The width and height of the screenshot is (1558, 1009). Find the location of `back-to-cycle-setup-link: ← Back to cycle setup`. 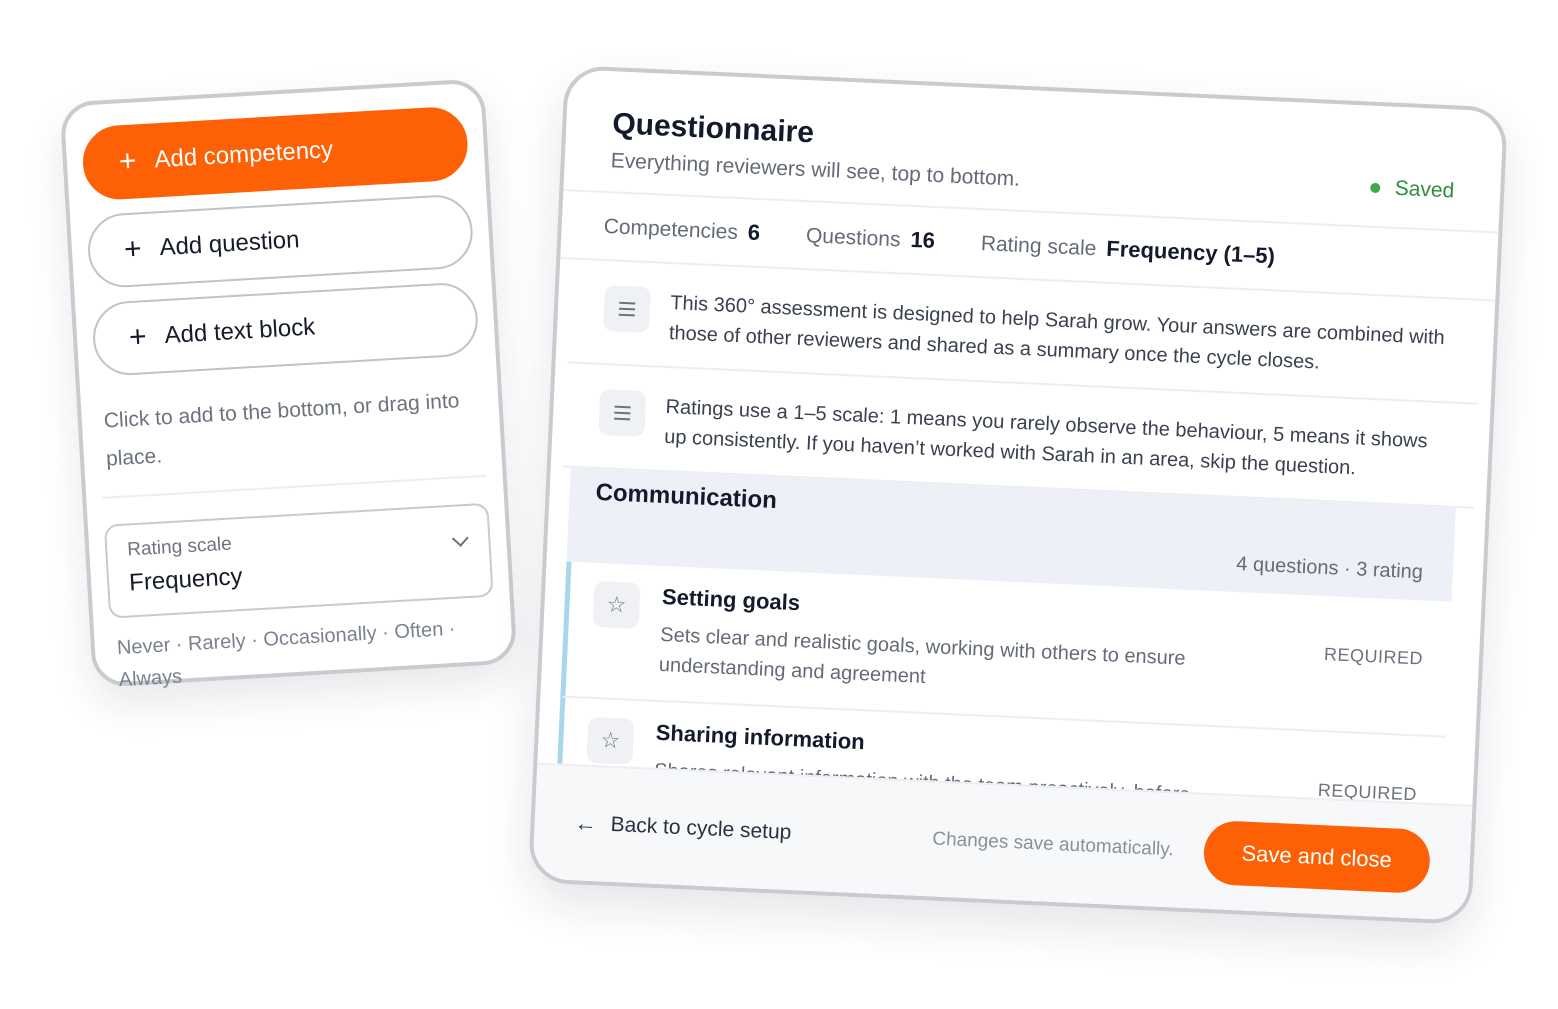

back-to-cycle-setup-link: ← Back to cycle setup is located at coordinates (683, 828).